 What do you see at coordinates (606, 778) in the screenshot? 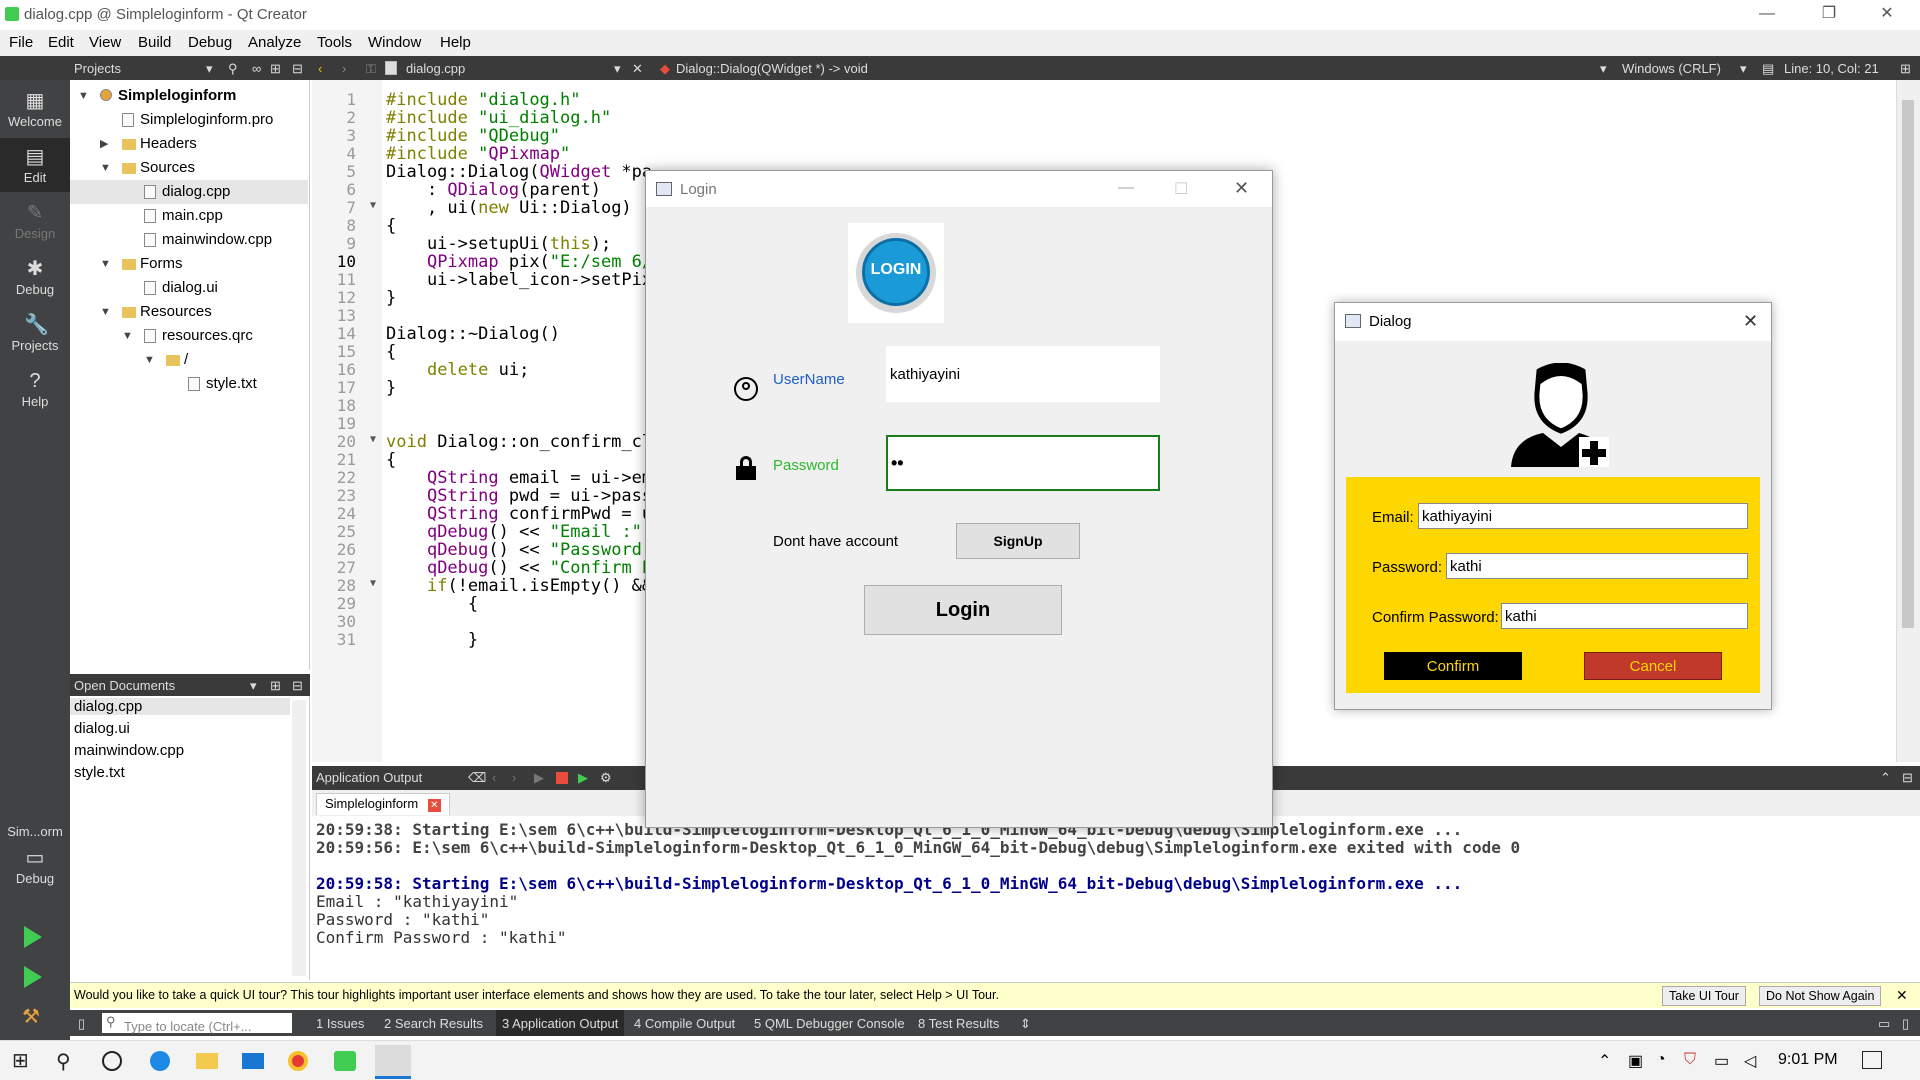
I see `gear-icon: ⚙` at bounding box center [606, 778].